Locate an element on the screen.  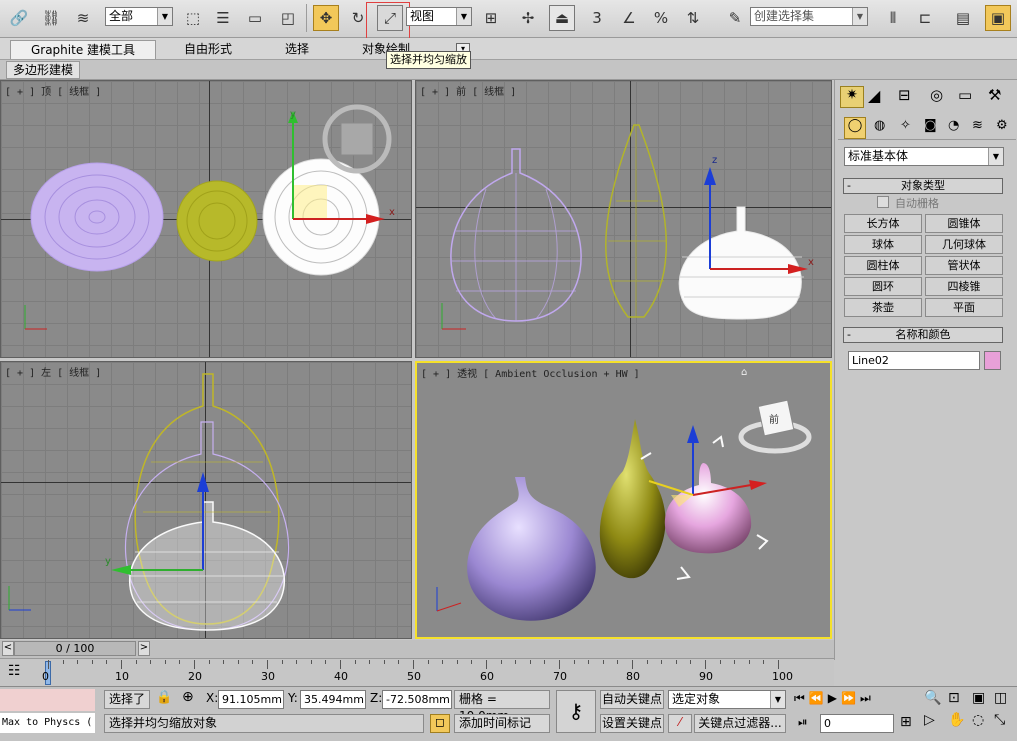
absolute-mode-icon: ⊕ is located at coordinates (188, 697).